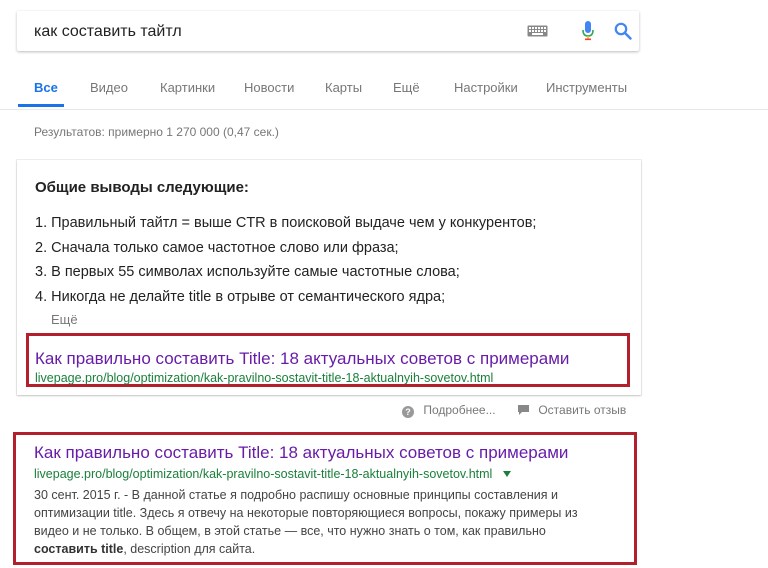  What do you see at coordinates (41, 105) in the screenshot?
I see `active-tab-indicator` at bounding box center [41, 105].